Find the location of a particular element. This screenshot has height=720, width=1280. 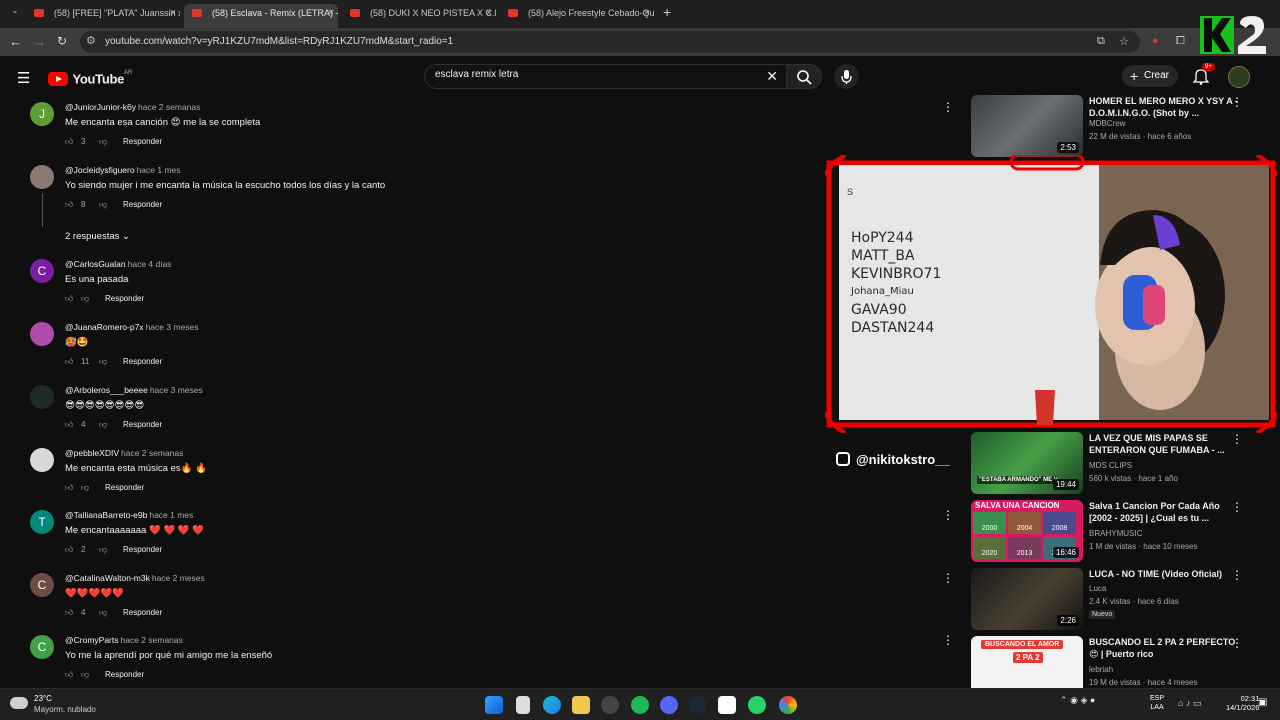

comment-time: hace 2 meses is located at coordinates (178, 578).